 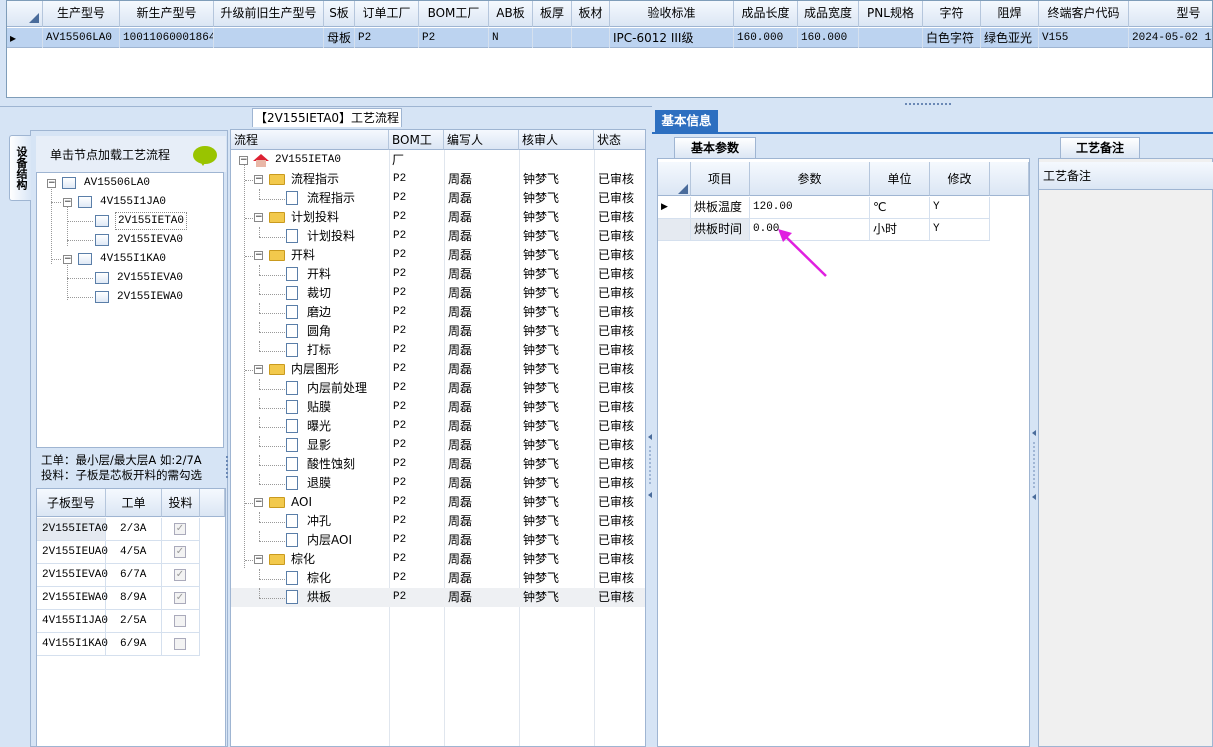 What do you see at coordinates (438, 407) in the screenshot?
I see `process-step-row: 贴膜 P2 周磊 钟梦飞 已审核` at bounding box center [438, 407].